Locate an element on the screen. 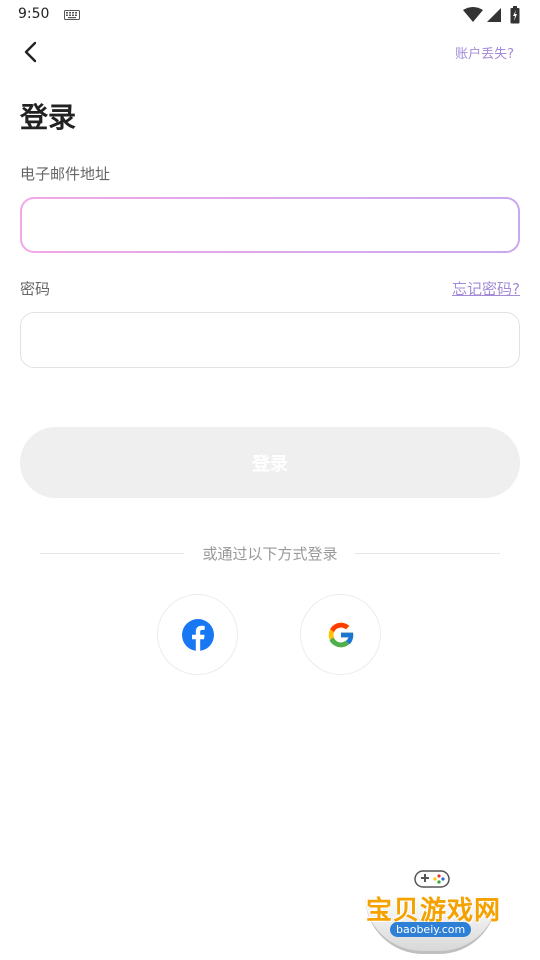 This screenshot has height=960, width=540. status-bar: 9:50 is located at coordinates (270, 15).